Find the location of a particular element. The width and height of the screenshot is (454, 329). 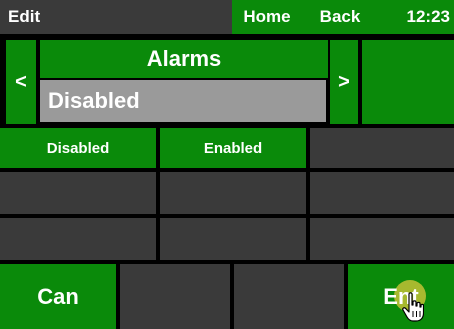

clock: 12:23 is located at coordinates (416, 17).